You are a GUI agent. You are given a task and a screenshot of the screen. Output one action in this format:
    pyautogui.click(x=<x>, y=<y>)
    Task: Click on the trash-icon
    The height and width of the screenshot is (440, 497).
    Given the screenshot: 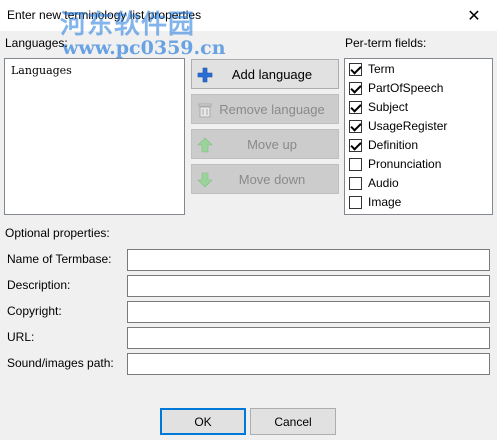 What is the action you would take?
    pyautogui.click(x=205, y=110)
    